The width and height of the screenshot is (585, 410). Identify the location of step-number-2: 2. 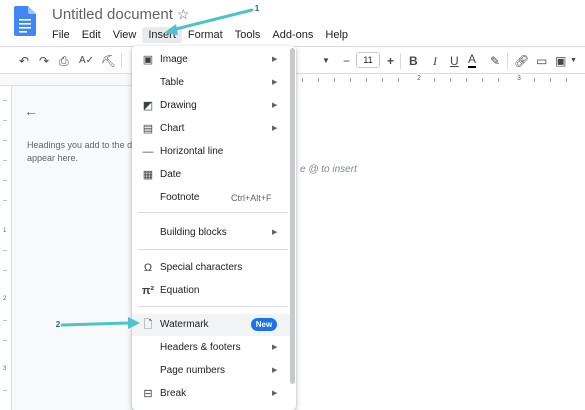
(58, 324).